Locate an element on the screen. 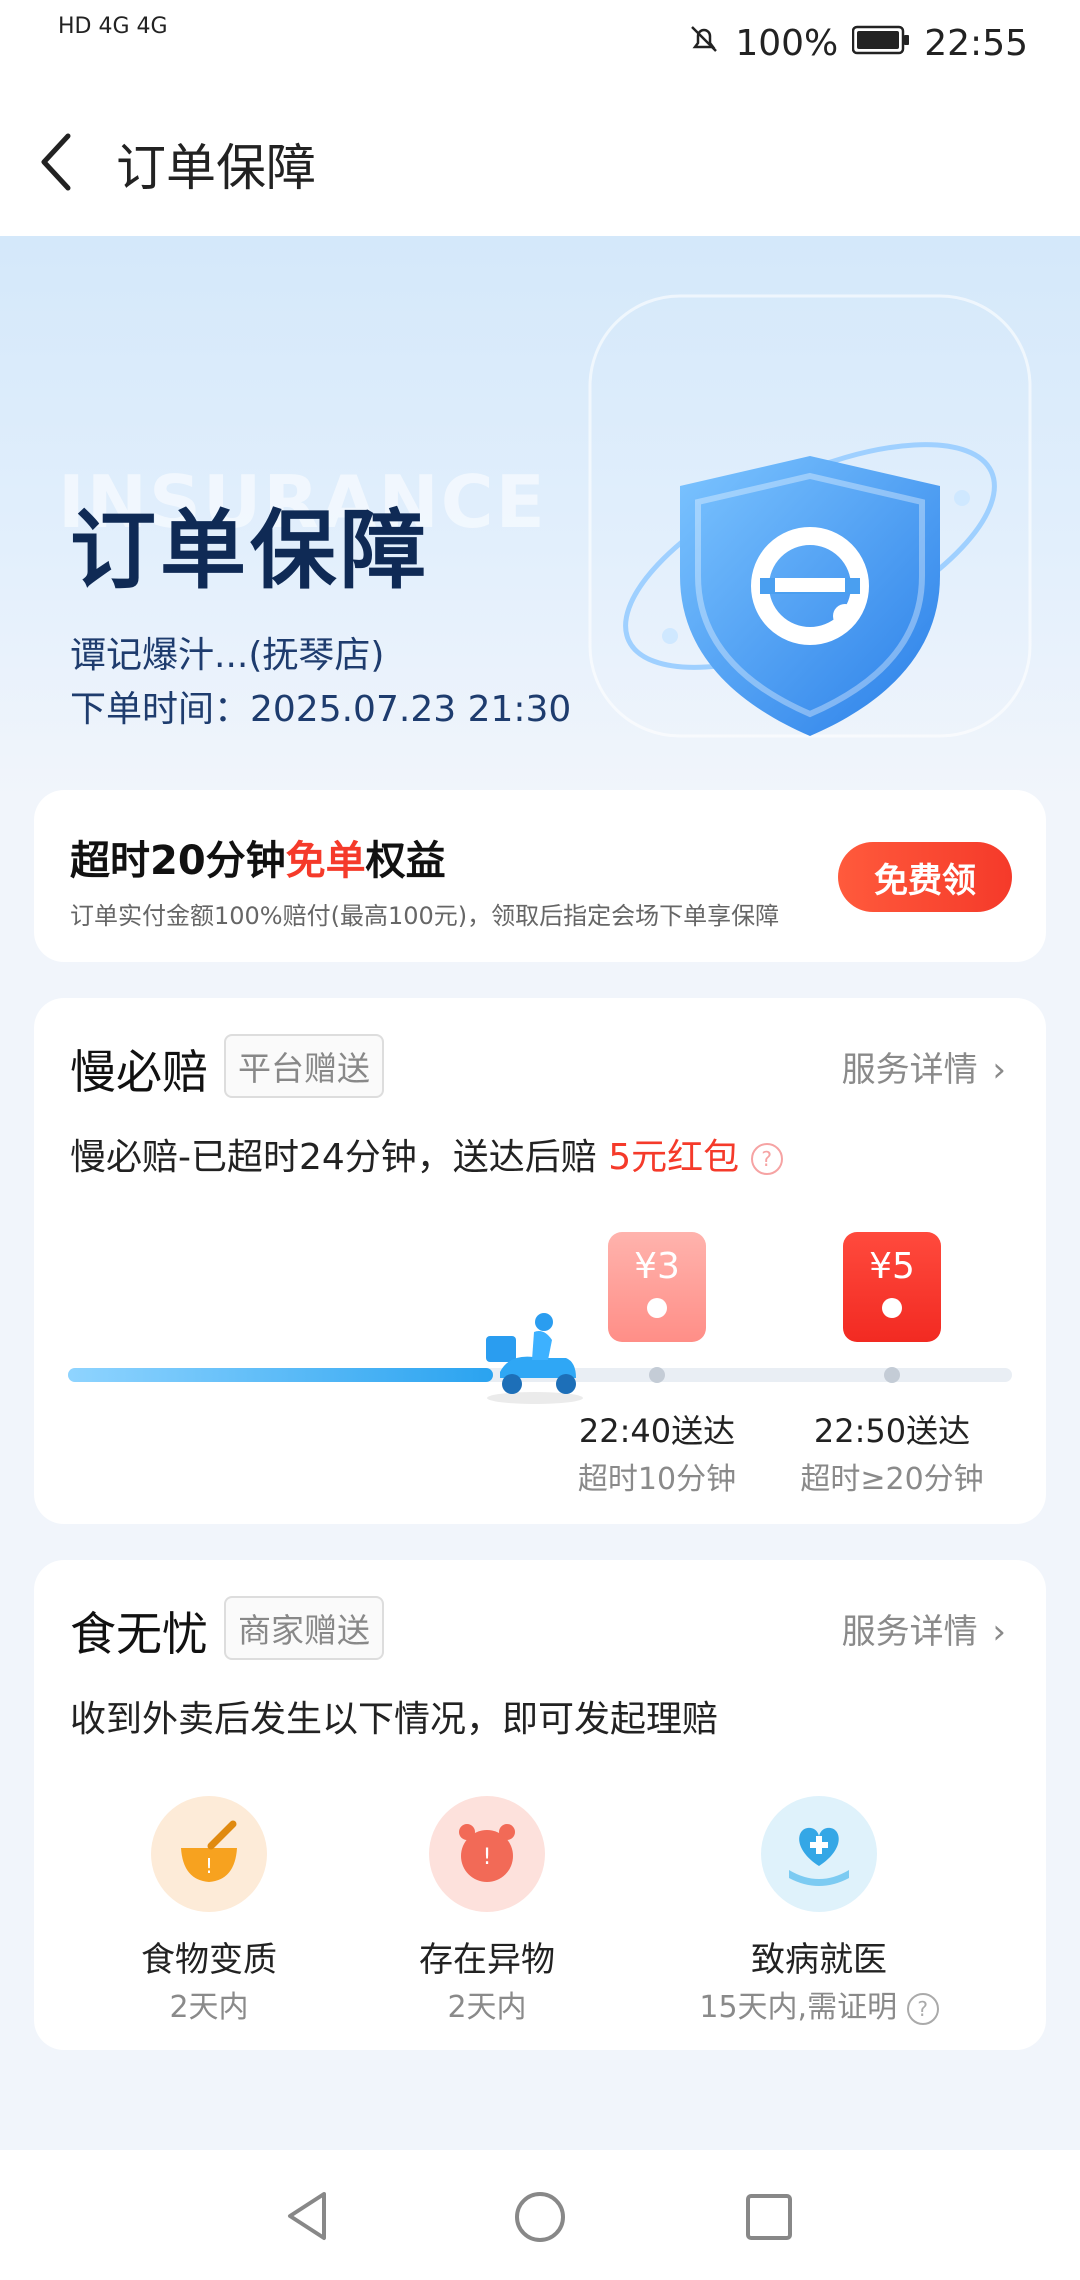 The height and width of the screenshot is (2280, 1080). signal-indicators: HD 4G 4G is located at coordinates (113, 26).